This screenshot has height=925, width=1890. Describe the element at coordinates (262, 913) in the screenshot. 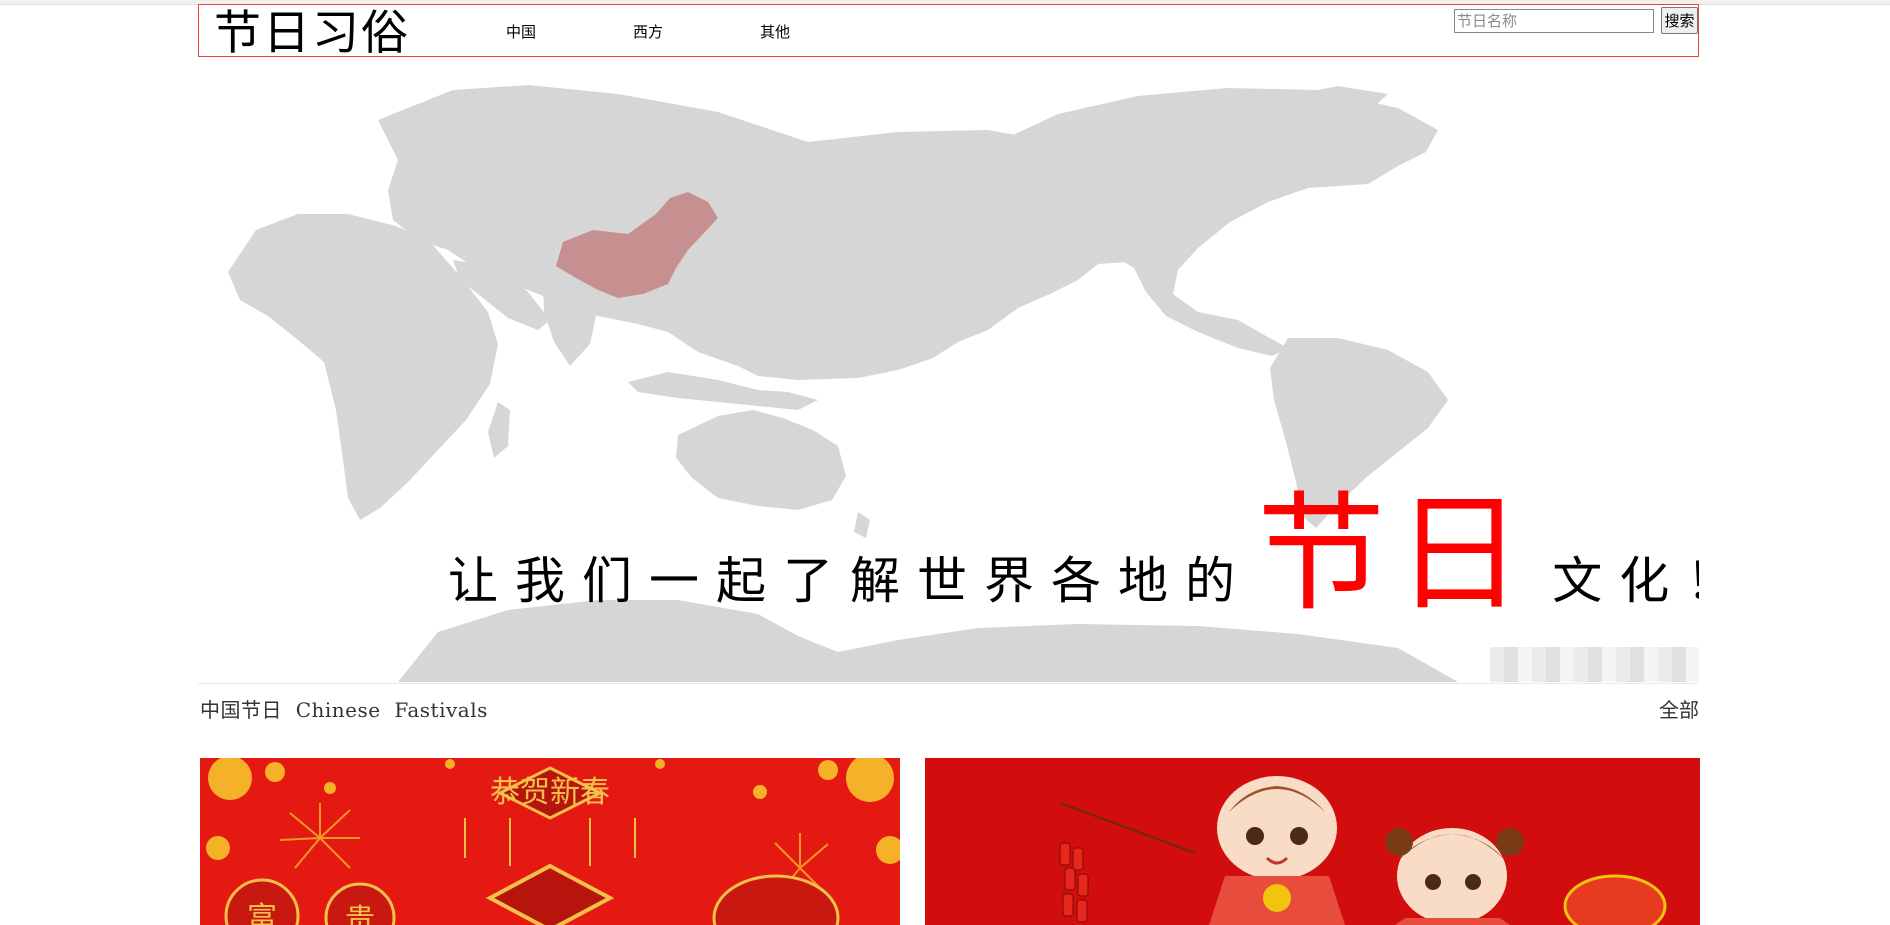

I see `card-char-fu: 富` at that location.